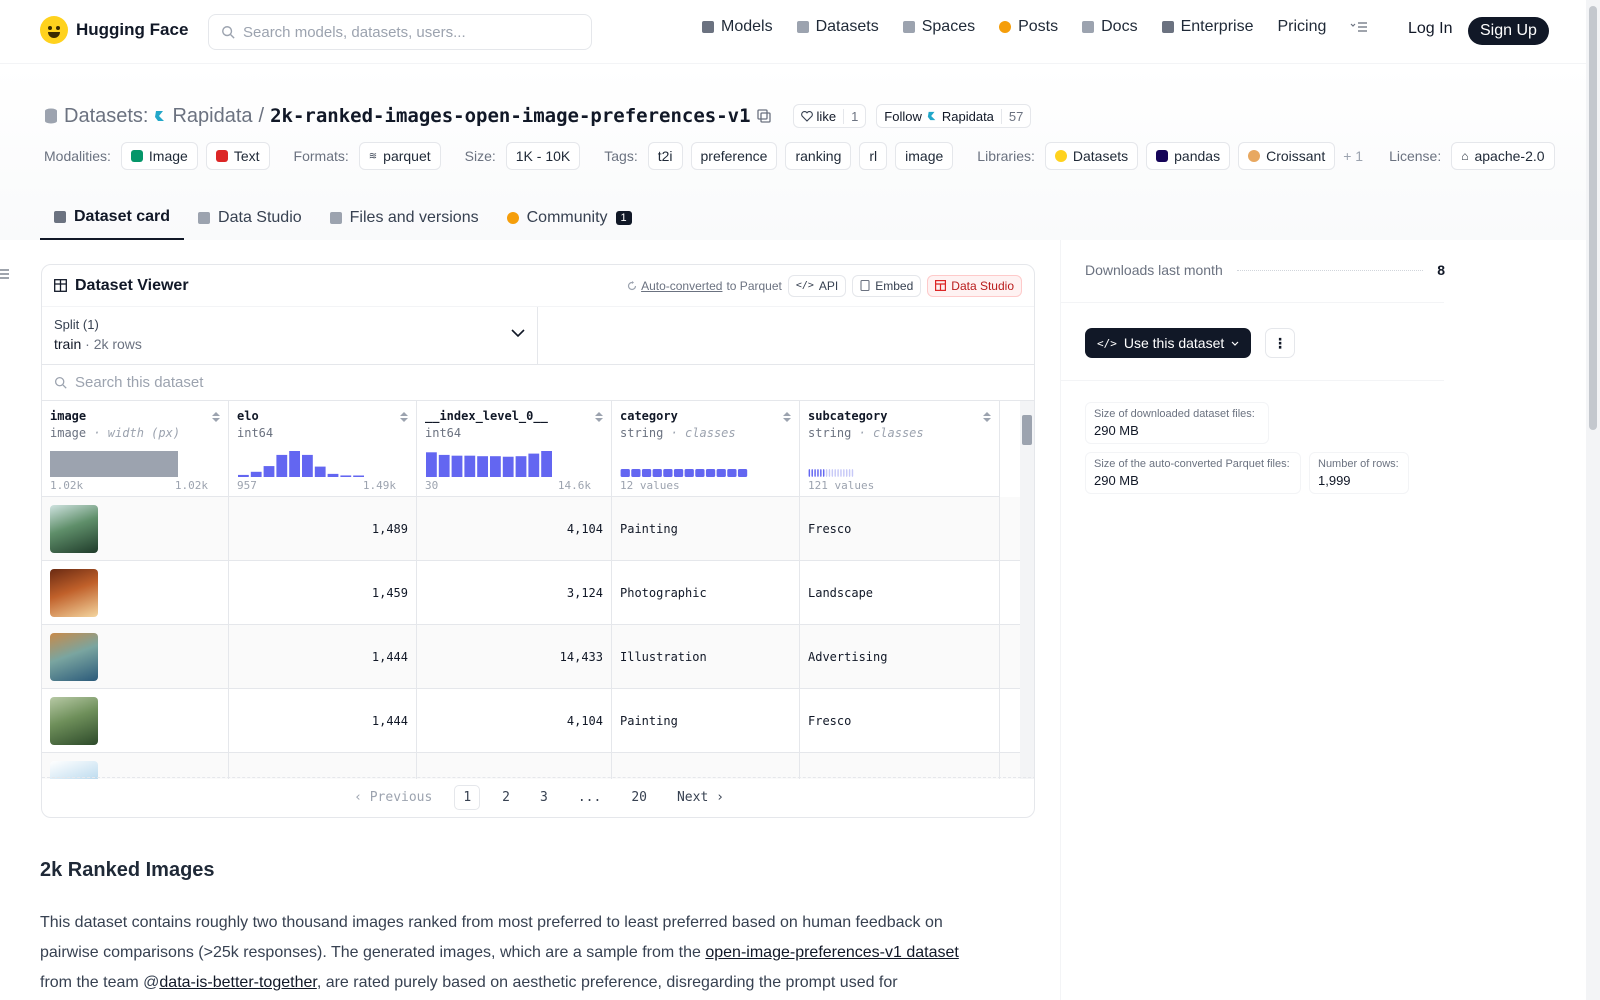  Describe the element at coordinates (531, 657) in the screenshot. I see `table-row: 1,444 14,433 Illustration Advertising` at that location.